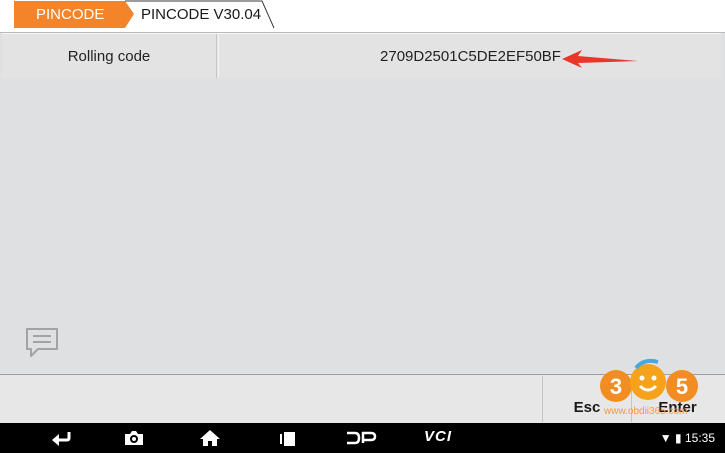 Image resolution: width=725 pixels, height=453 pixels. Describe the element at coordinates (201, 14) in the screenshot. I see `breadcrumb-item-pincode-version: PINCODE V30.04` at that location.